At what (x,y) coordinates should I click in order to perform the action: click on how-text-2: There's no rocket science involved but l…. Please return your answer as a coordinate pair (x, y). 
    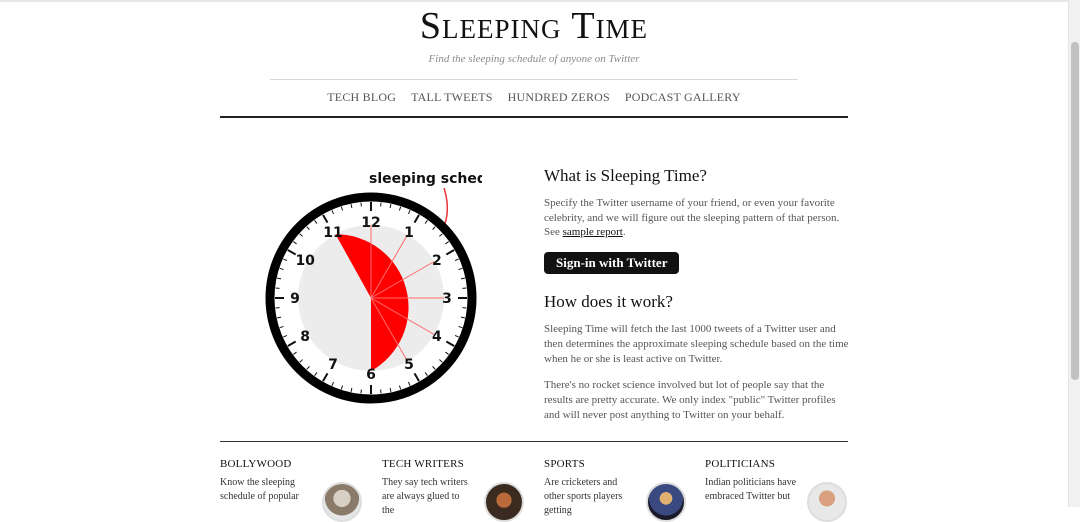
    Looking at the image, I should click on (697, 400).